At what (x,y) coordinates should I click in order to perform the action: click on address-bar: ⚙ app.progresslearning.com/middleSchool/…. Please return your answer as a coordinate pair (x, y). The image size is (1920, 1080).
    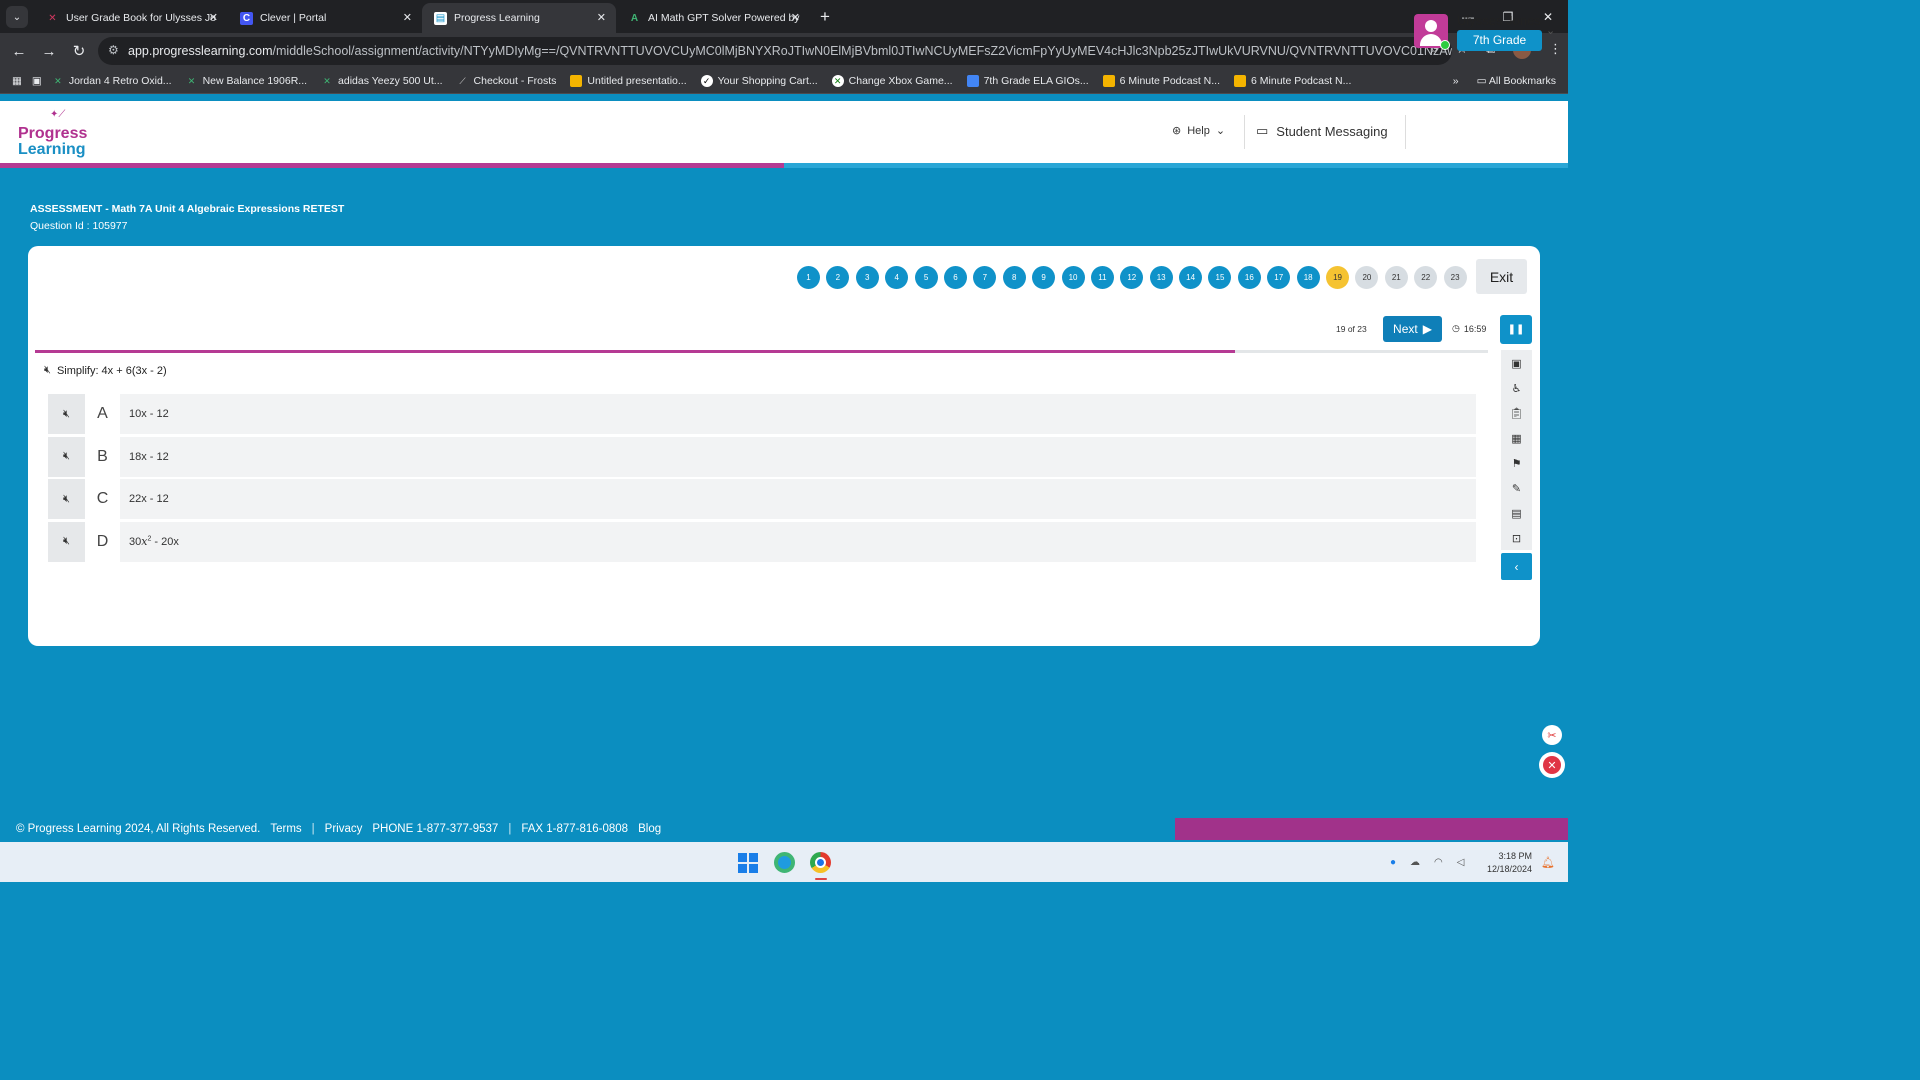
    Looking at the image, I should click on (775, 51).